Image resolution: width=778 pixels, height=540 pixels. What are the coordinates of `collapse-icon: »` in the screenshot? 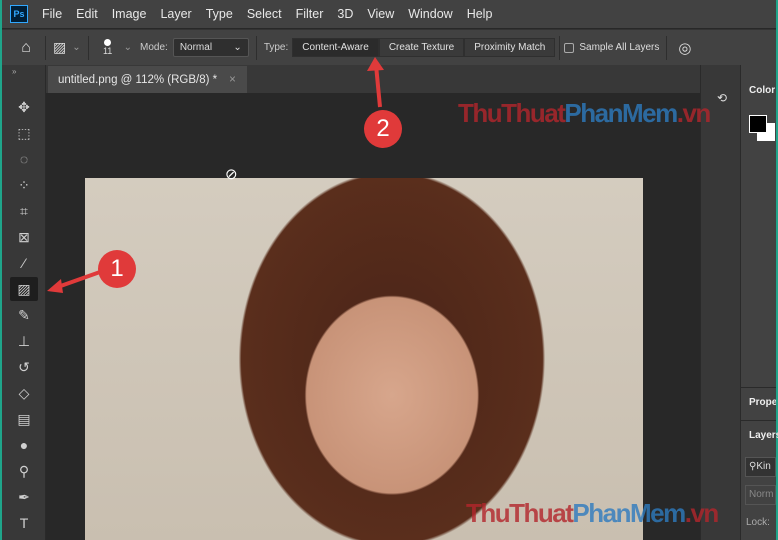 It's located at (14, 71).